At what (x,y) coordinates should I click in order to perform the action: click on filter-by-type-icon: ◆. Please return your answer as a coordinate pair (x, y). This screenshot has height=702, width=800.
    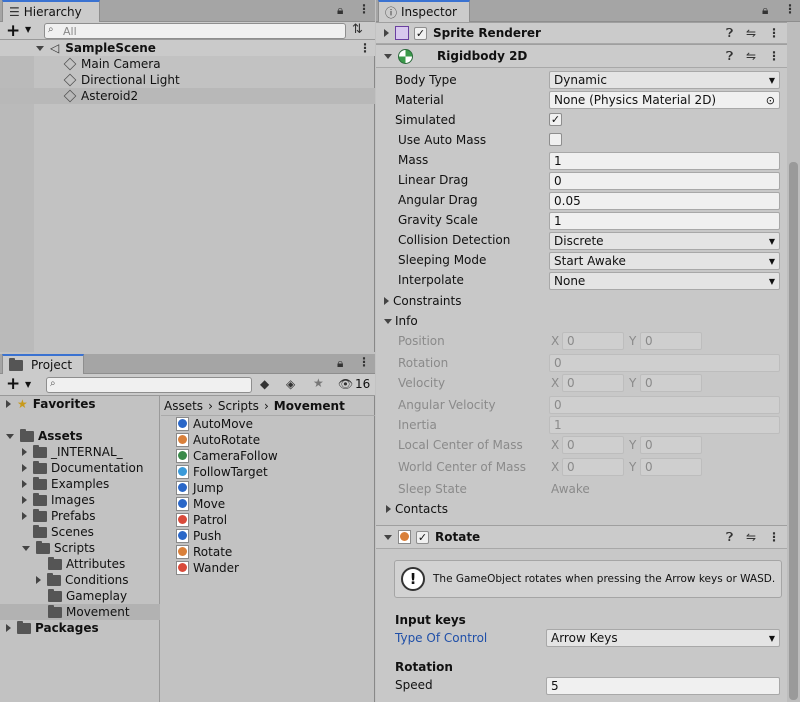
    Looking at the image, I should click on (264, 384).